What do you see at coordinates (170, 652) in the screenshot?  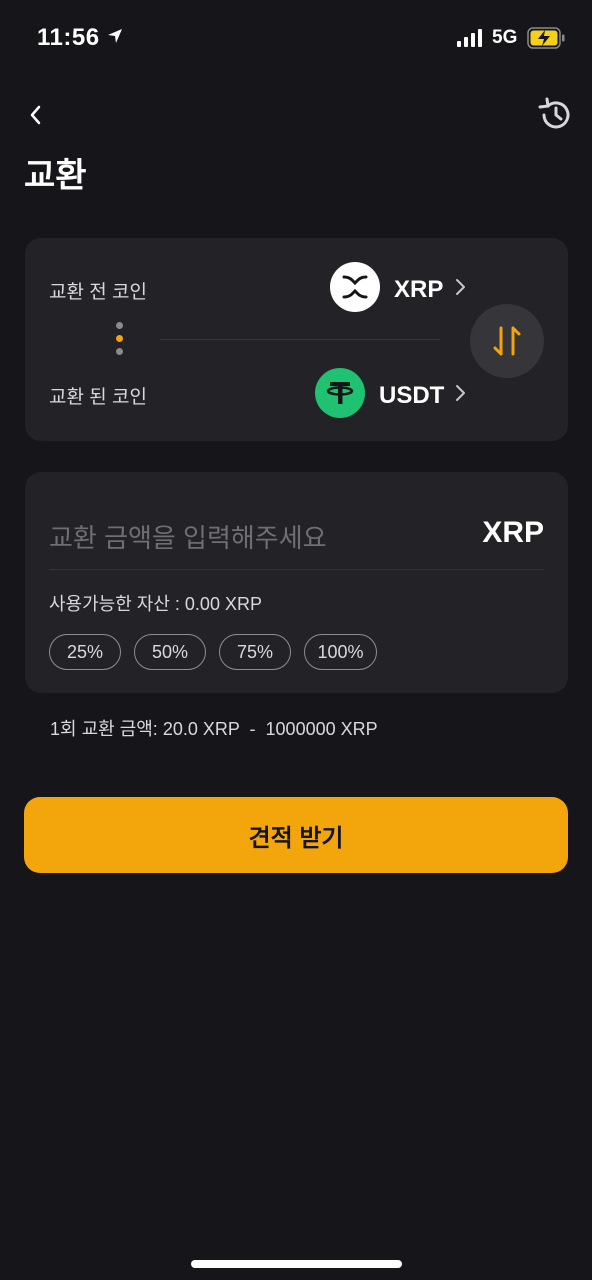 I see `percent-50-button: 50%` at bounding box center [170, 652].